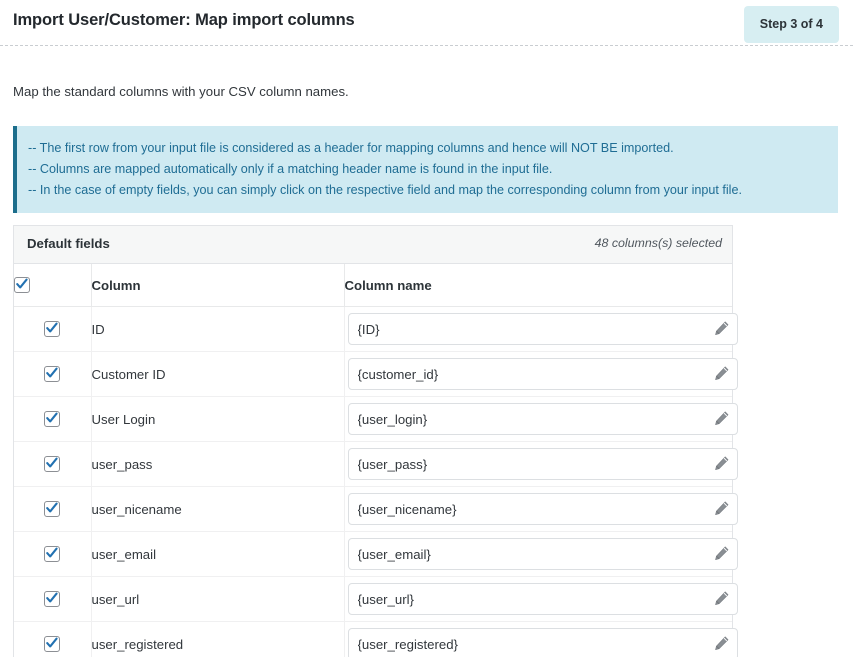 This screenshot has width=853, height=657. Describe the element at coordinates (218, 464) in the screenshot. I see `row-column-label: user_pass` at that location.